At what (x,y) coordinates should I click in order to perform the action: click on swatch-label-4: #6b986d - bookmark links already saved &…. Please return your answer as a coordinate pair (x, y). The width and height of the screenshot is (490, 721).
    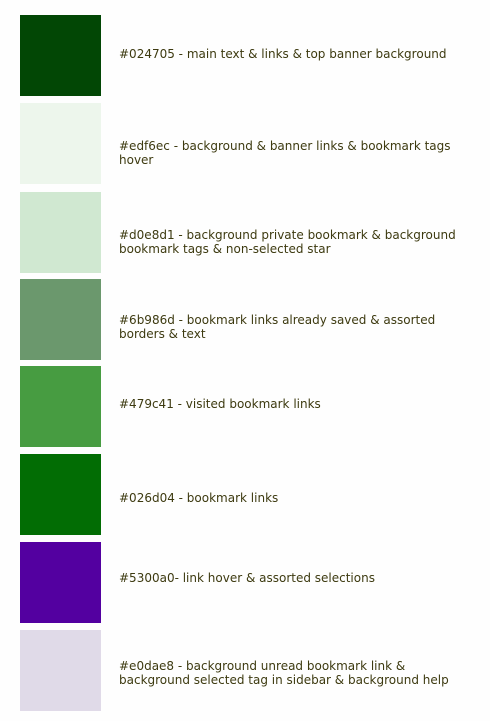
    Looking at the image, I should click on (277, 327).